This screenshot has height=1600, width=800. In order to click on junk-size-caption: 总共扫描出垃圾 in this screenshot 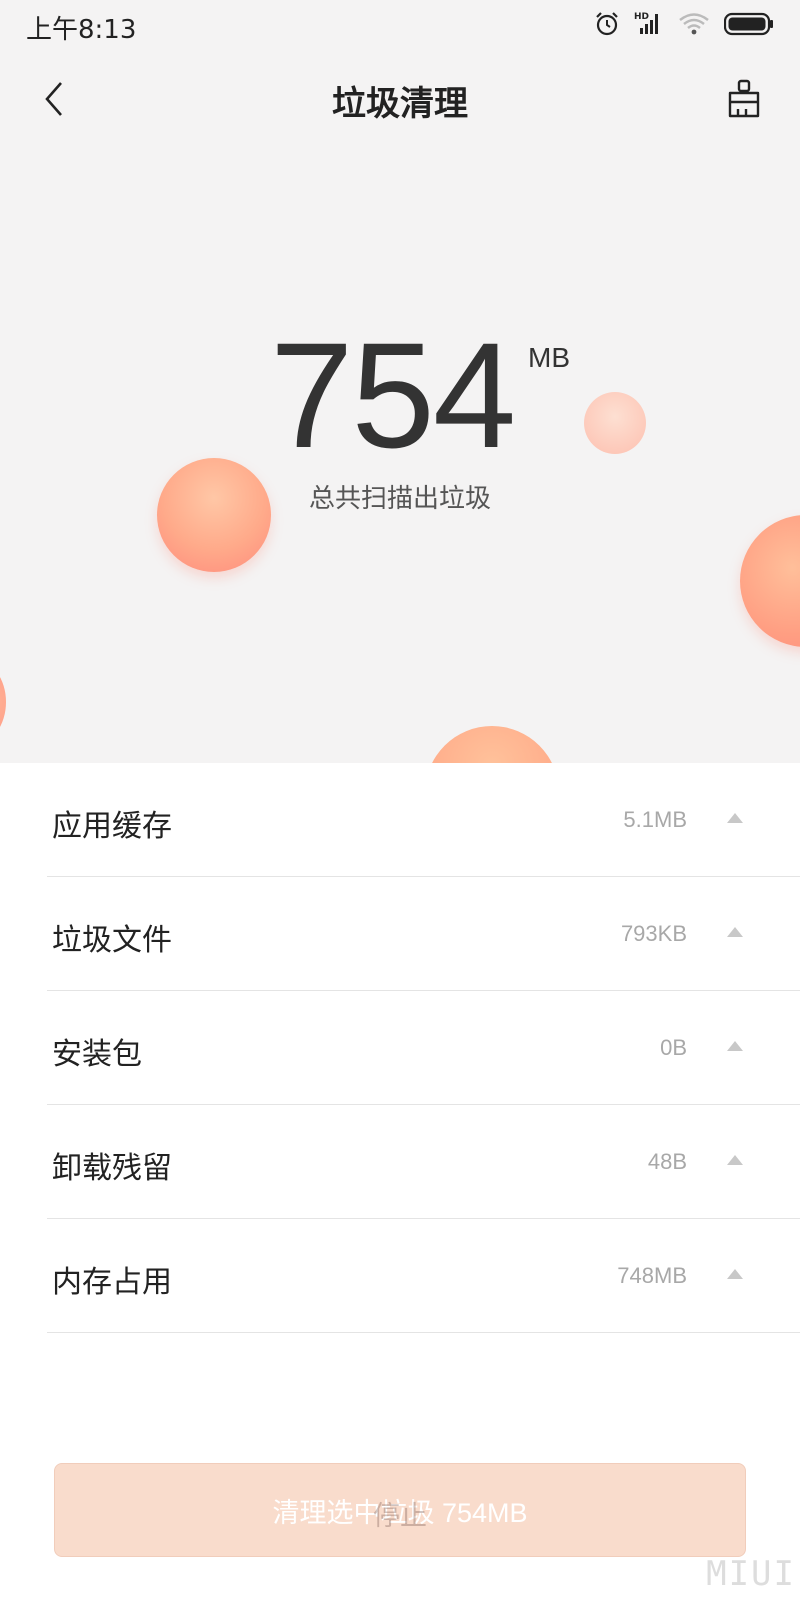, I will do `click(399, 499)`.